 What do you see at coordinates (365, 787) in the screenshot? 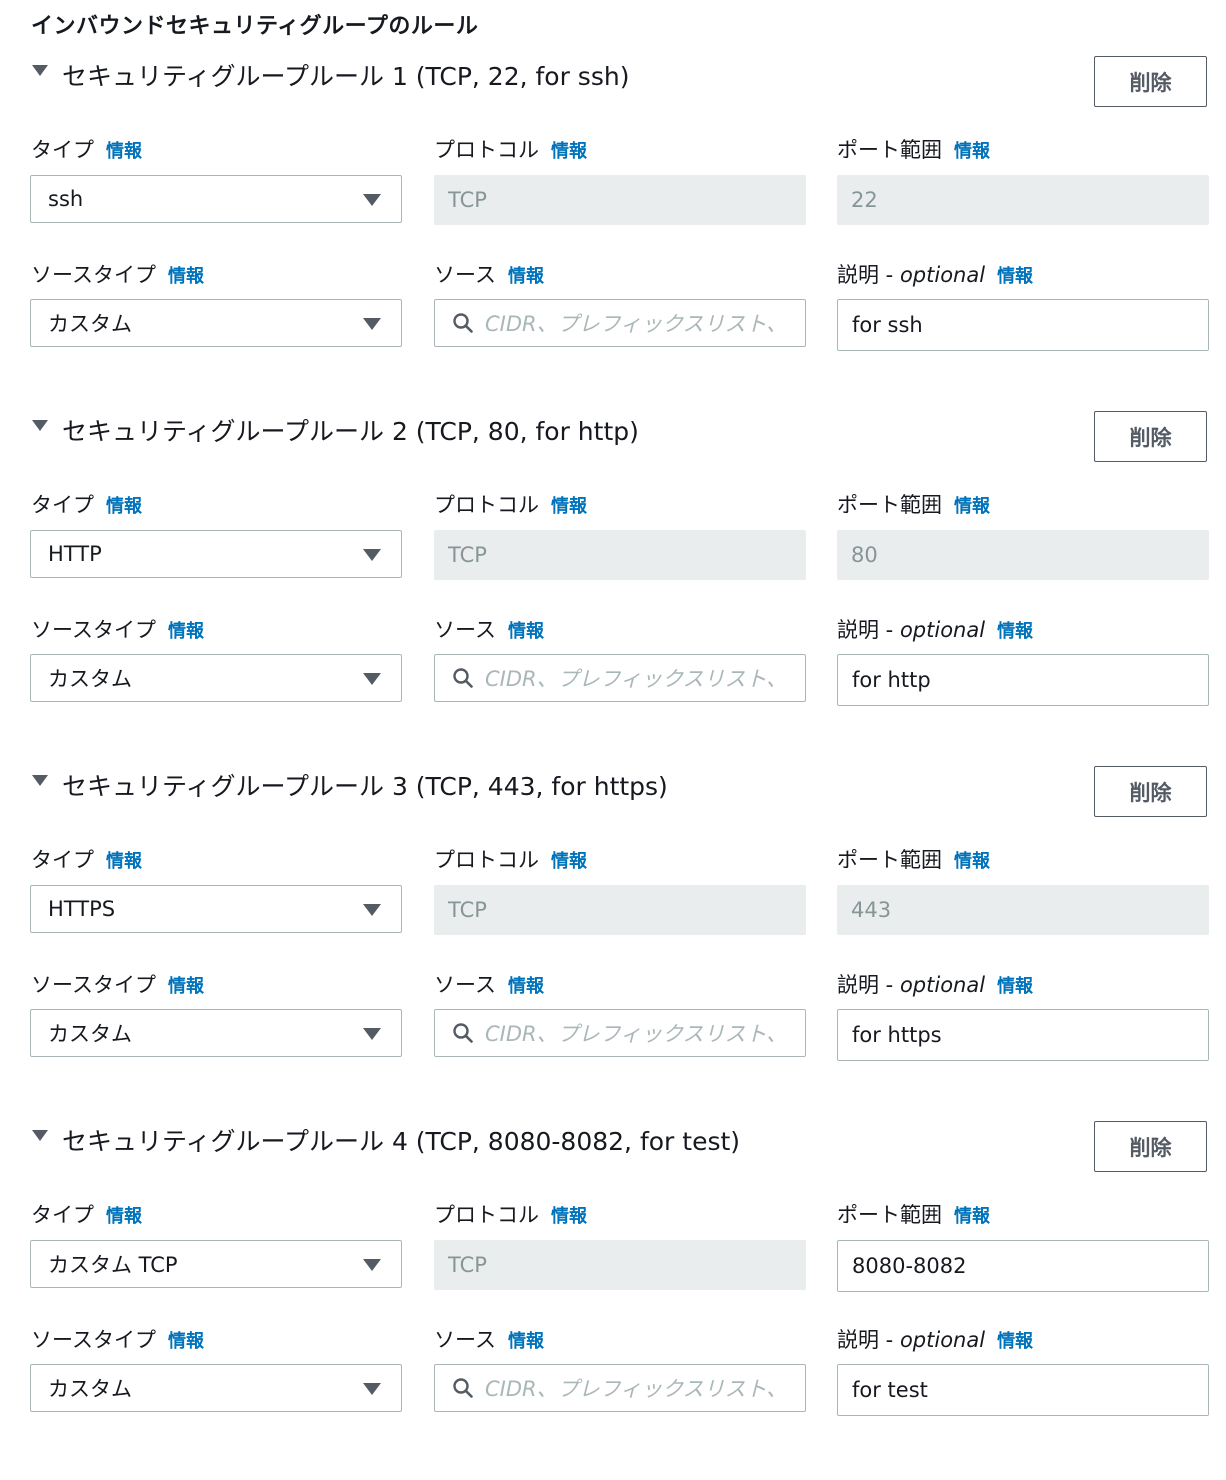
I see `rule-title: セキュリティグループルール 3 (TCP, 443, for https)` at bounding box center [365, 787].